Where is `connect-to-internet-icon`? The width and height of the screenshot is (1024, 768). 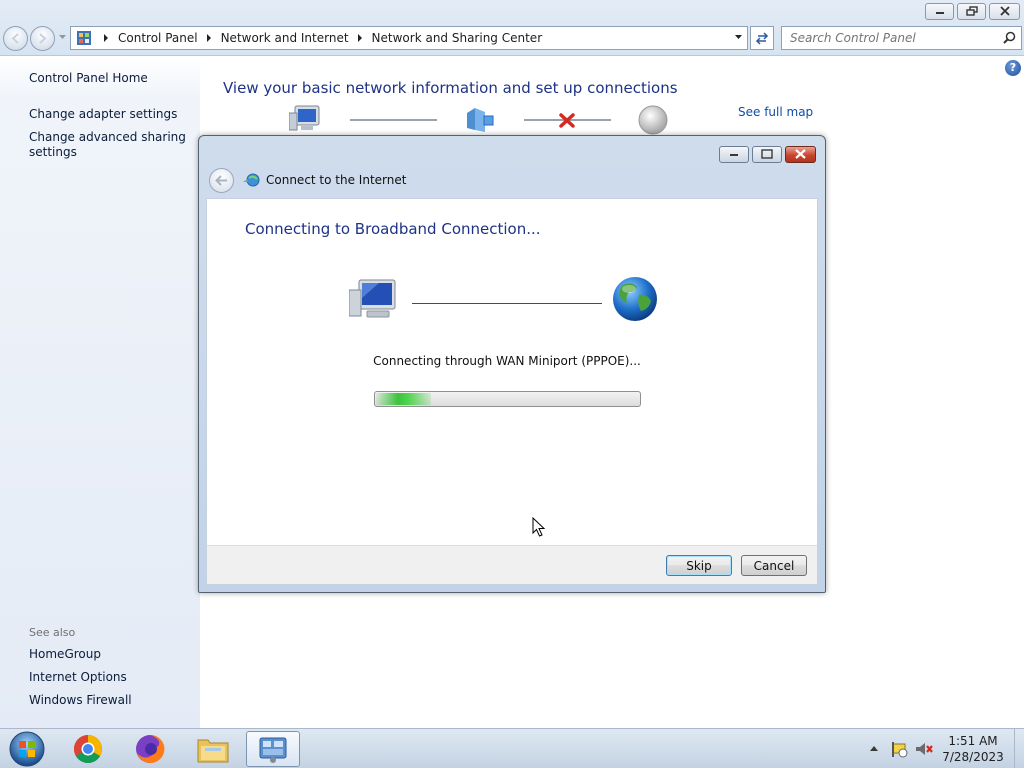
connect-to-internet-icon is located at coordinates (251, 180).